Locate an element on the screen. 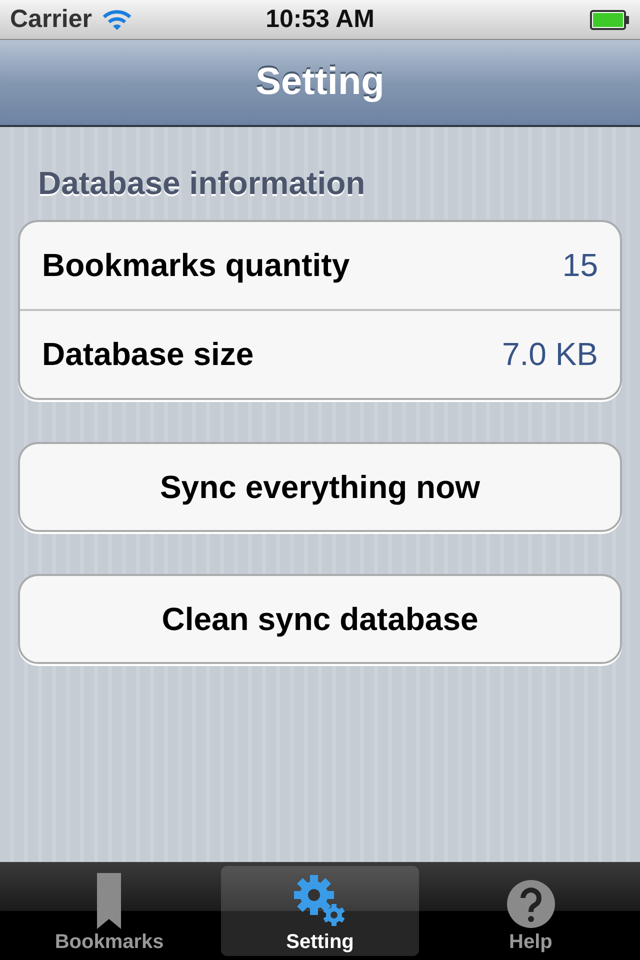 Image resolution: width=640 pixels, height=960 pixels. battery-icon is located at coordinates (610, 20).